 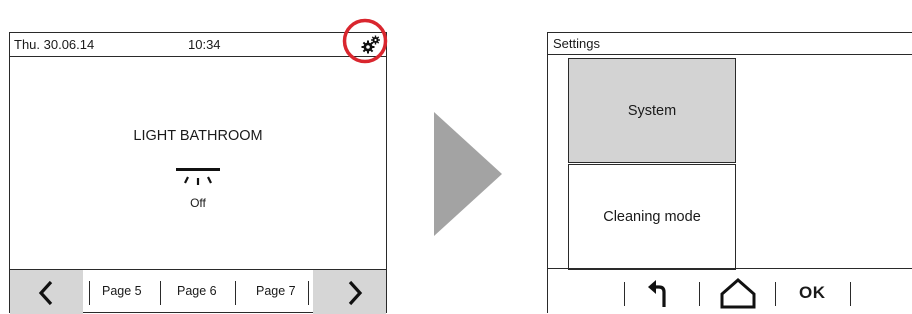 I want to click on system-tile-label: System, so click(x=652, y=110).